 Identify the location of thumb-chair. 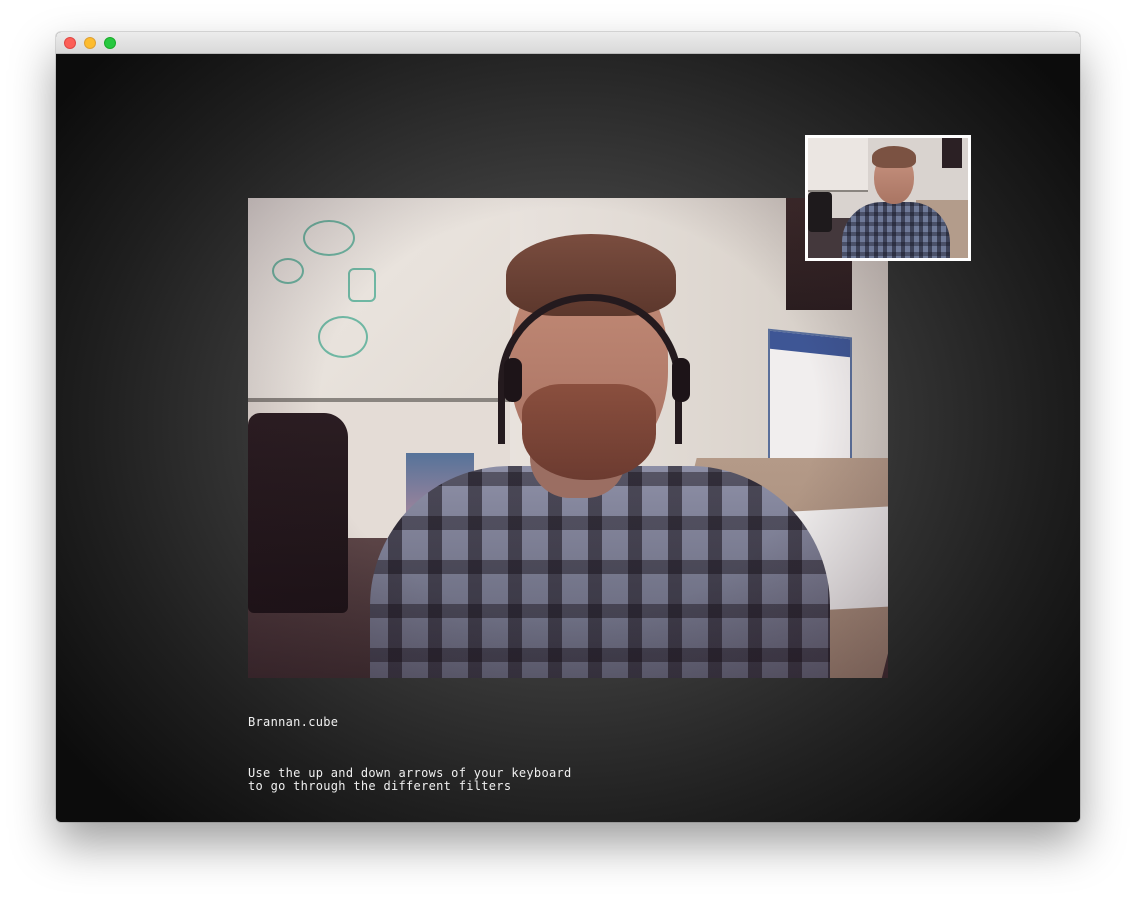
(820, 212).